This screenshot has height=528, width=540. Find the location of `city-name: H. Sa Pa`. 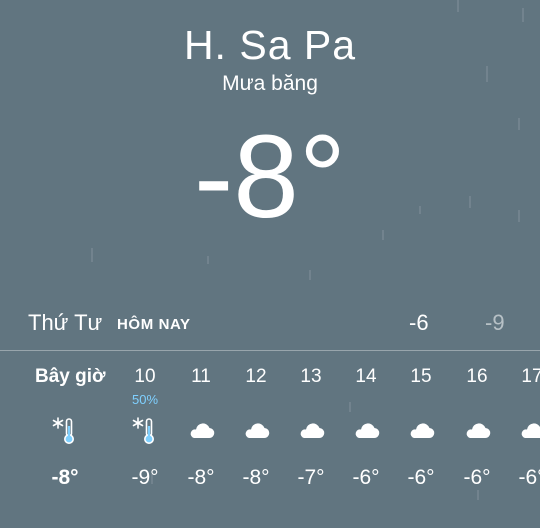

city-name: H. Sa Pa is located at coordinates (270, 45).